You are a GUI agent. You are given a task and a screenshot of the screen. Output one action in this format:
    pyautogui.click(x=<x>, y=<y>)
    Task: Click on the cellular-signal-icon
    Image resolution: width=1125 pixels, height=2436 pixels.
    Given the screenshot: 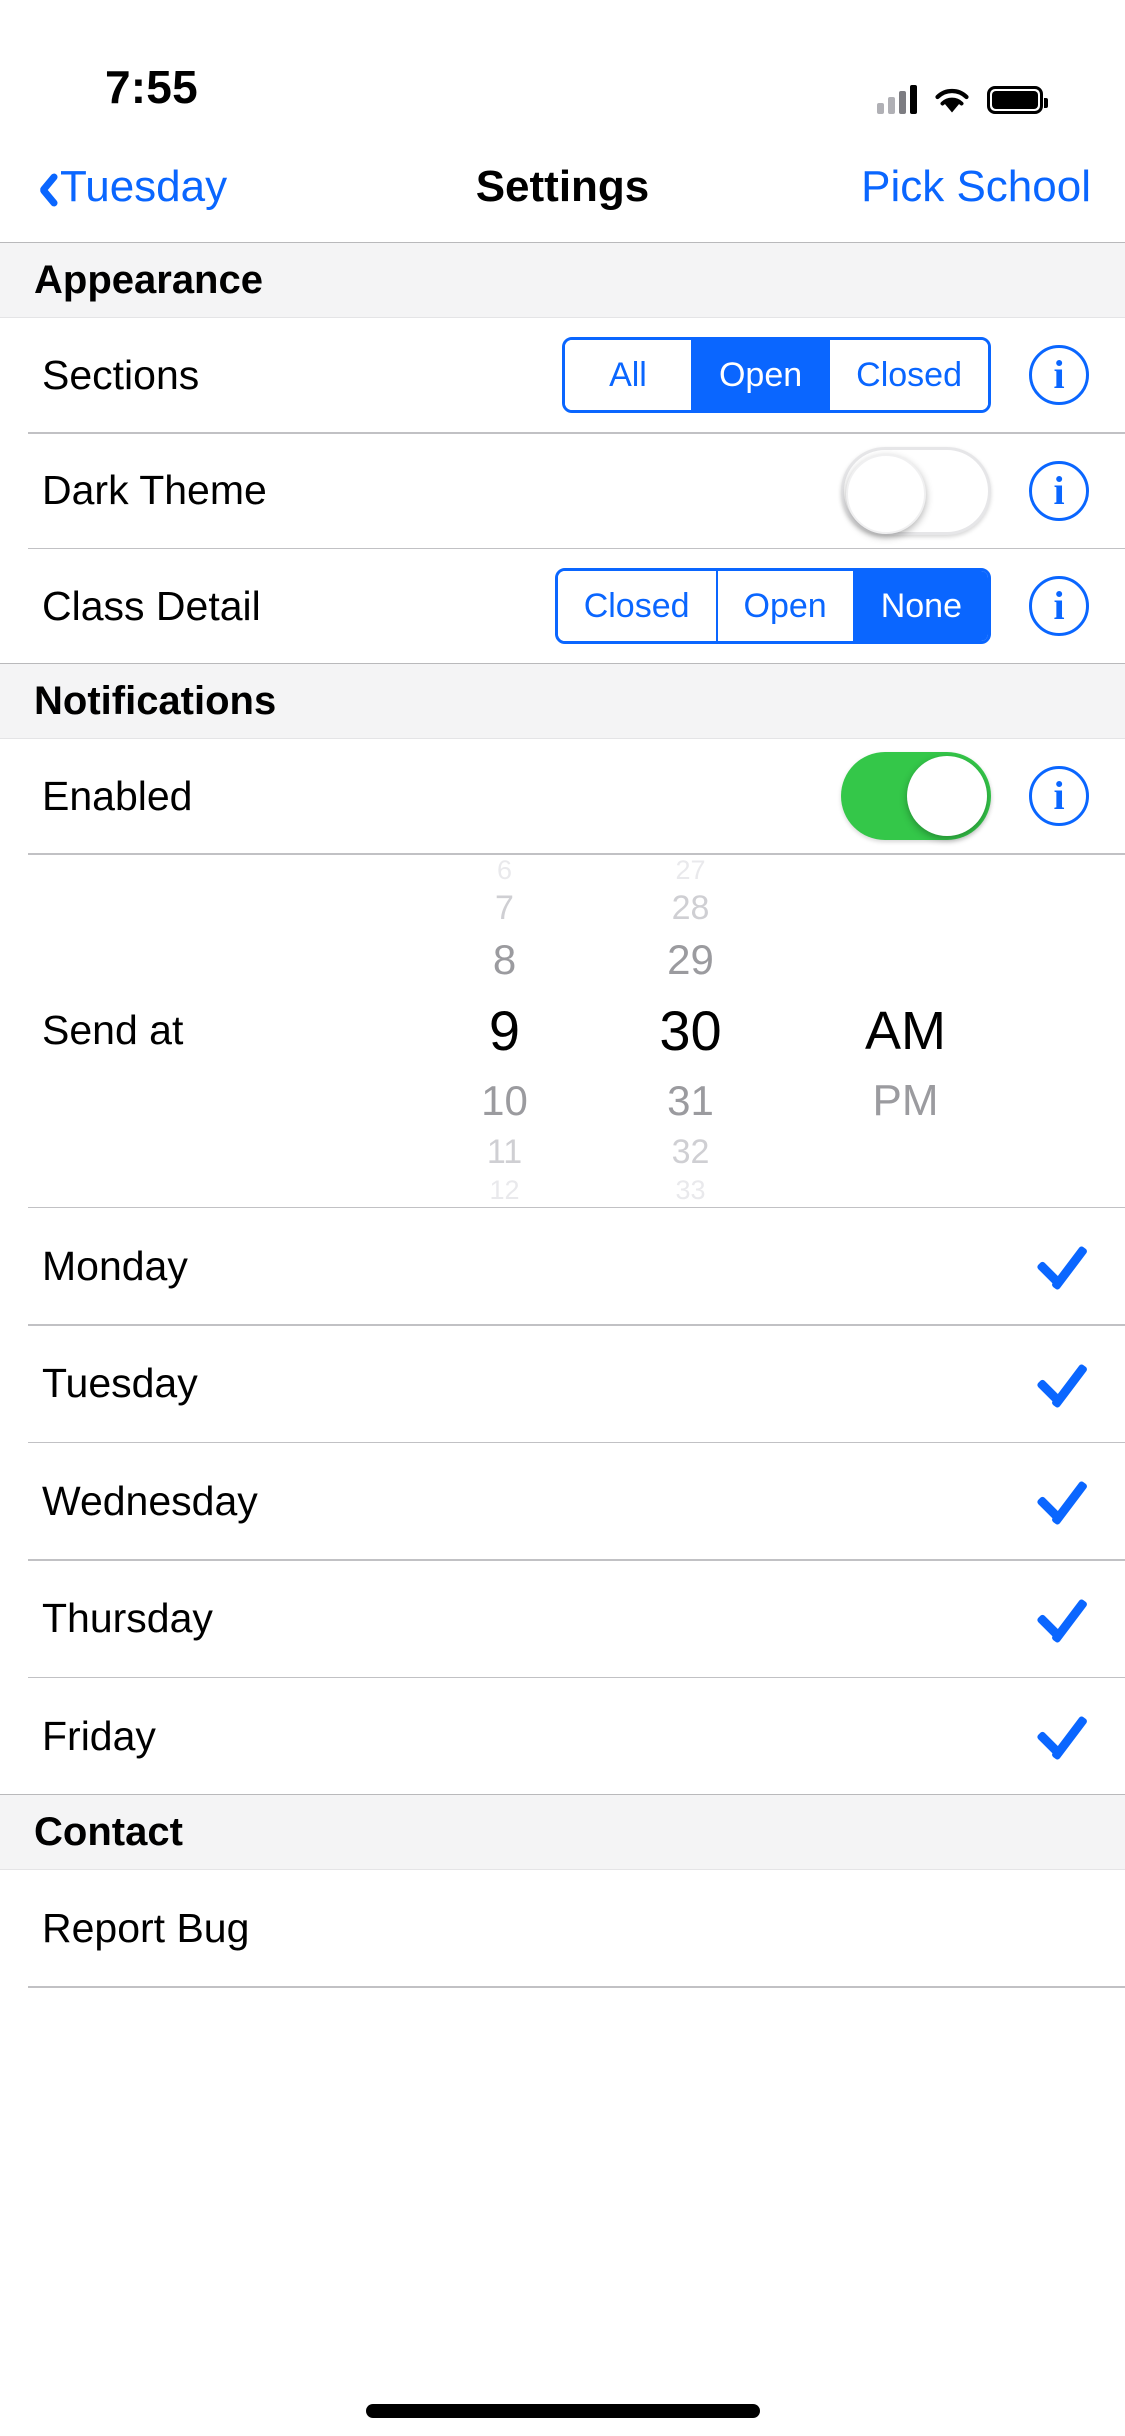 What is the action you would take?
    pyautogui.click(x=897, y=99)
    